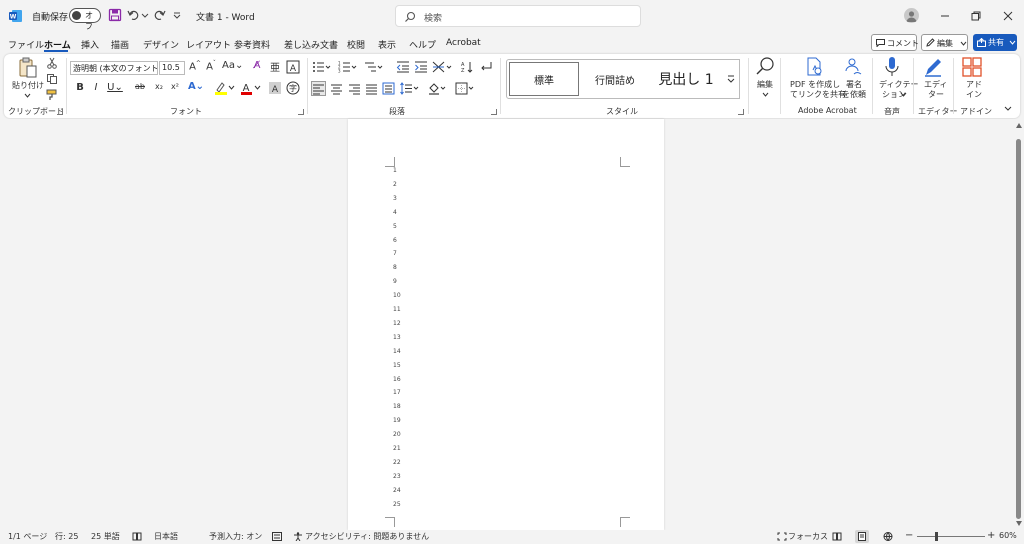 The image size is (1024, 544). I want to click on bold-icon: B, so click(80, 87).